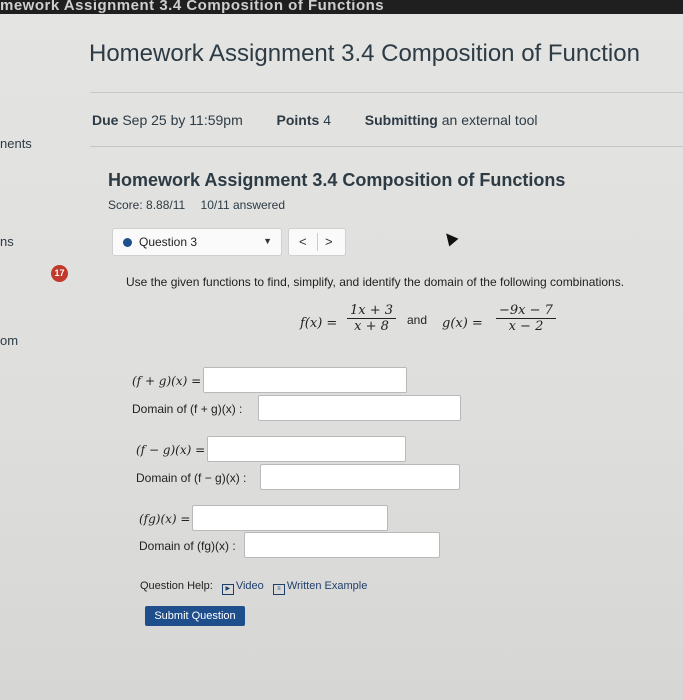 This screenshot has width=683, height=700. I want to click on difference-domain-input, so click(360, 477).